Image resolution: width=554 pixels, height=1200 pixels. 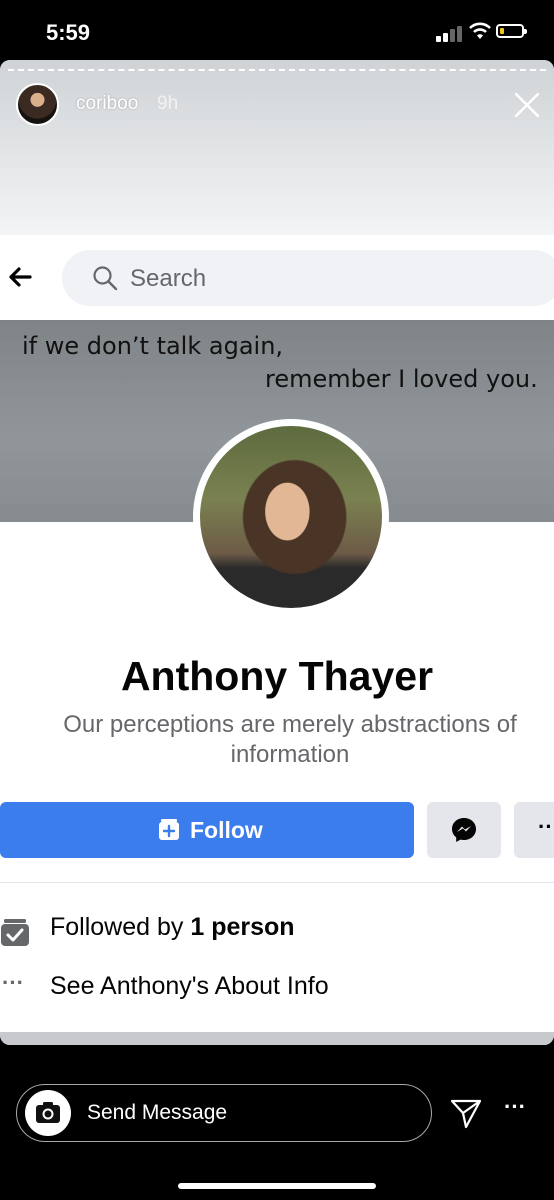 What do you see at coordinates (153, 346) in the screenshot?
I see `cover-text-line-1: if we don’t talk again,` at bounding box center [153, 346].